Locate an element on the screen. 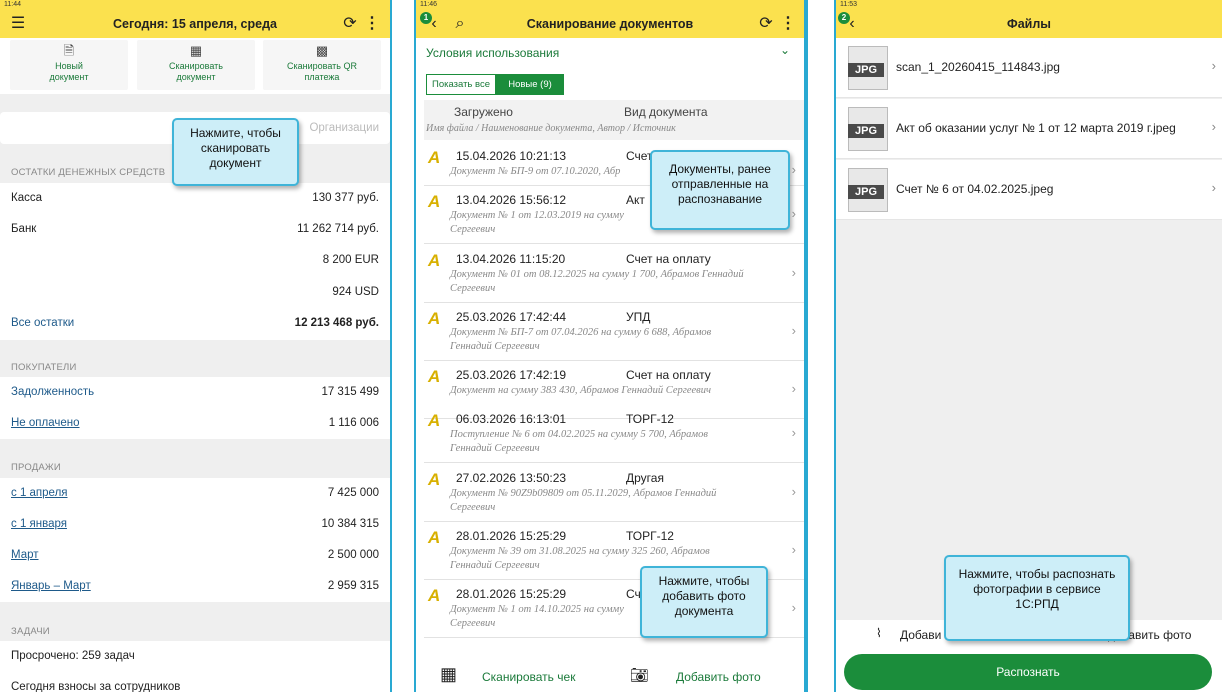  tile-label: Сканировать QR is located at coordinates (322, 66).